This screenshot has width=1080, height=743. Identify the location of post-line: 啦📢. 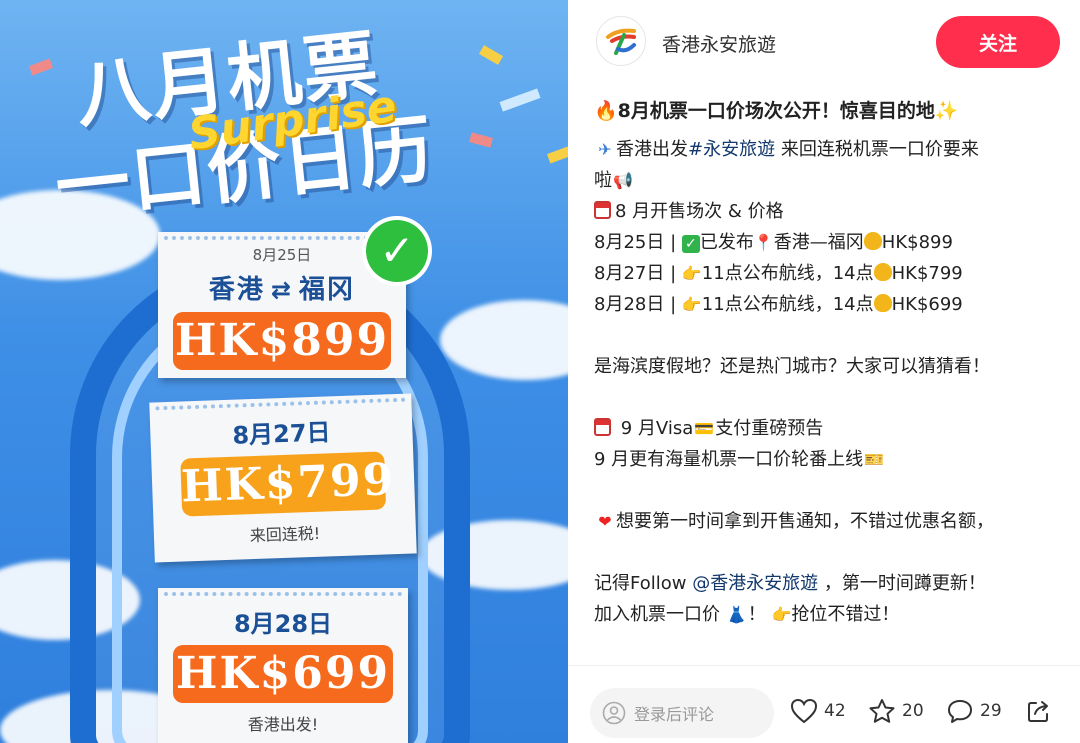
(829, 180).